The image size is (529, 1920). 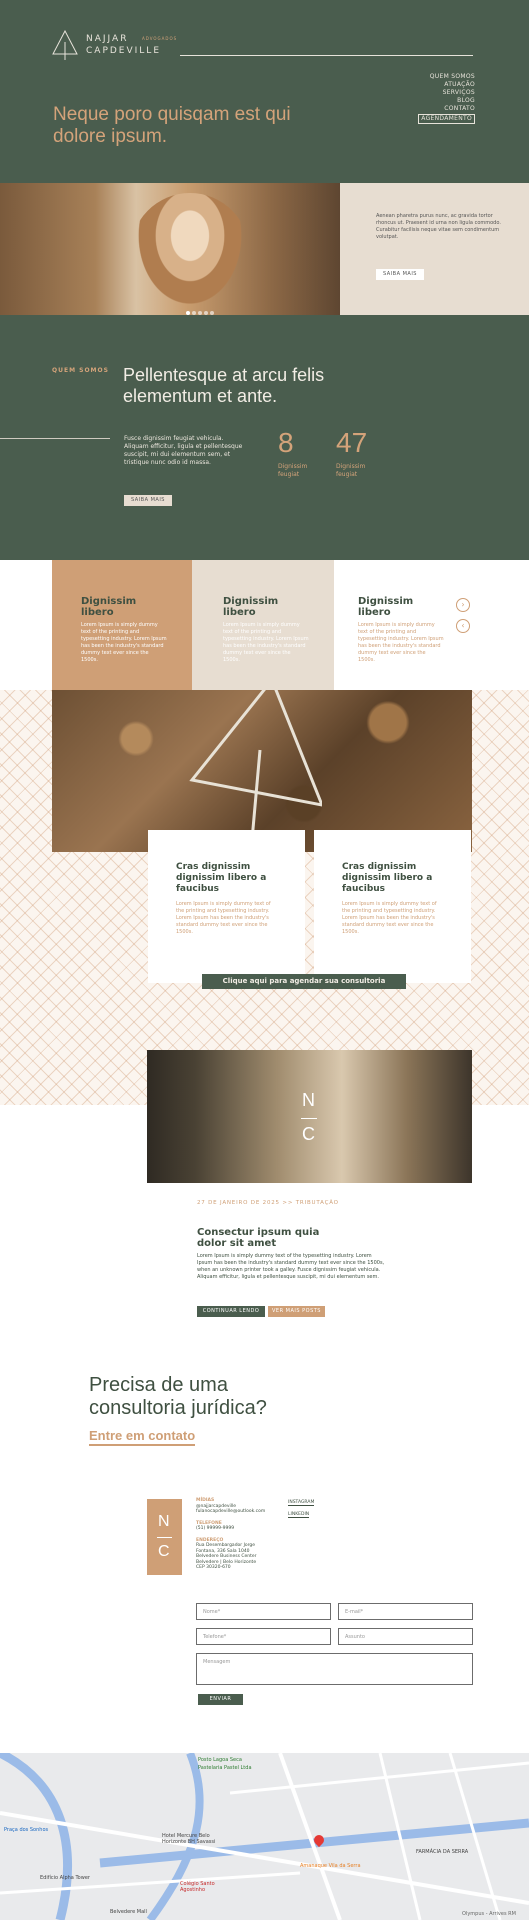 I want to click on triangle-logo-icon, so click(x=65, y=45).